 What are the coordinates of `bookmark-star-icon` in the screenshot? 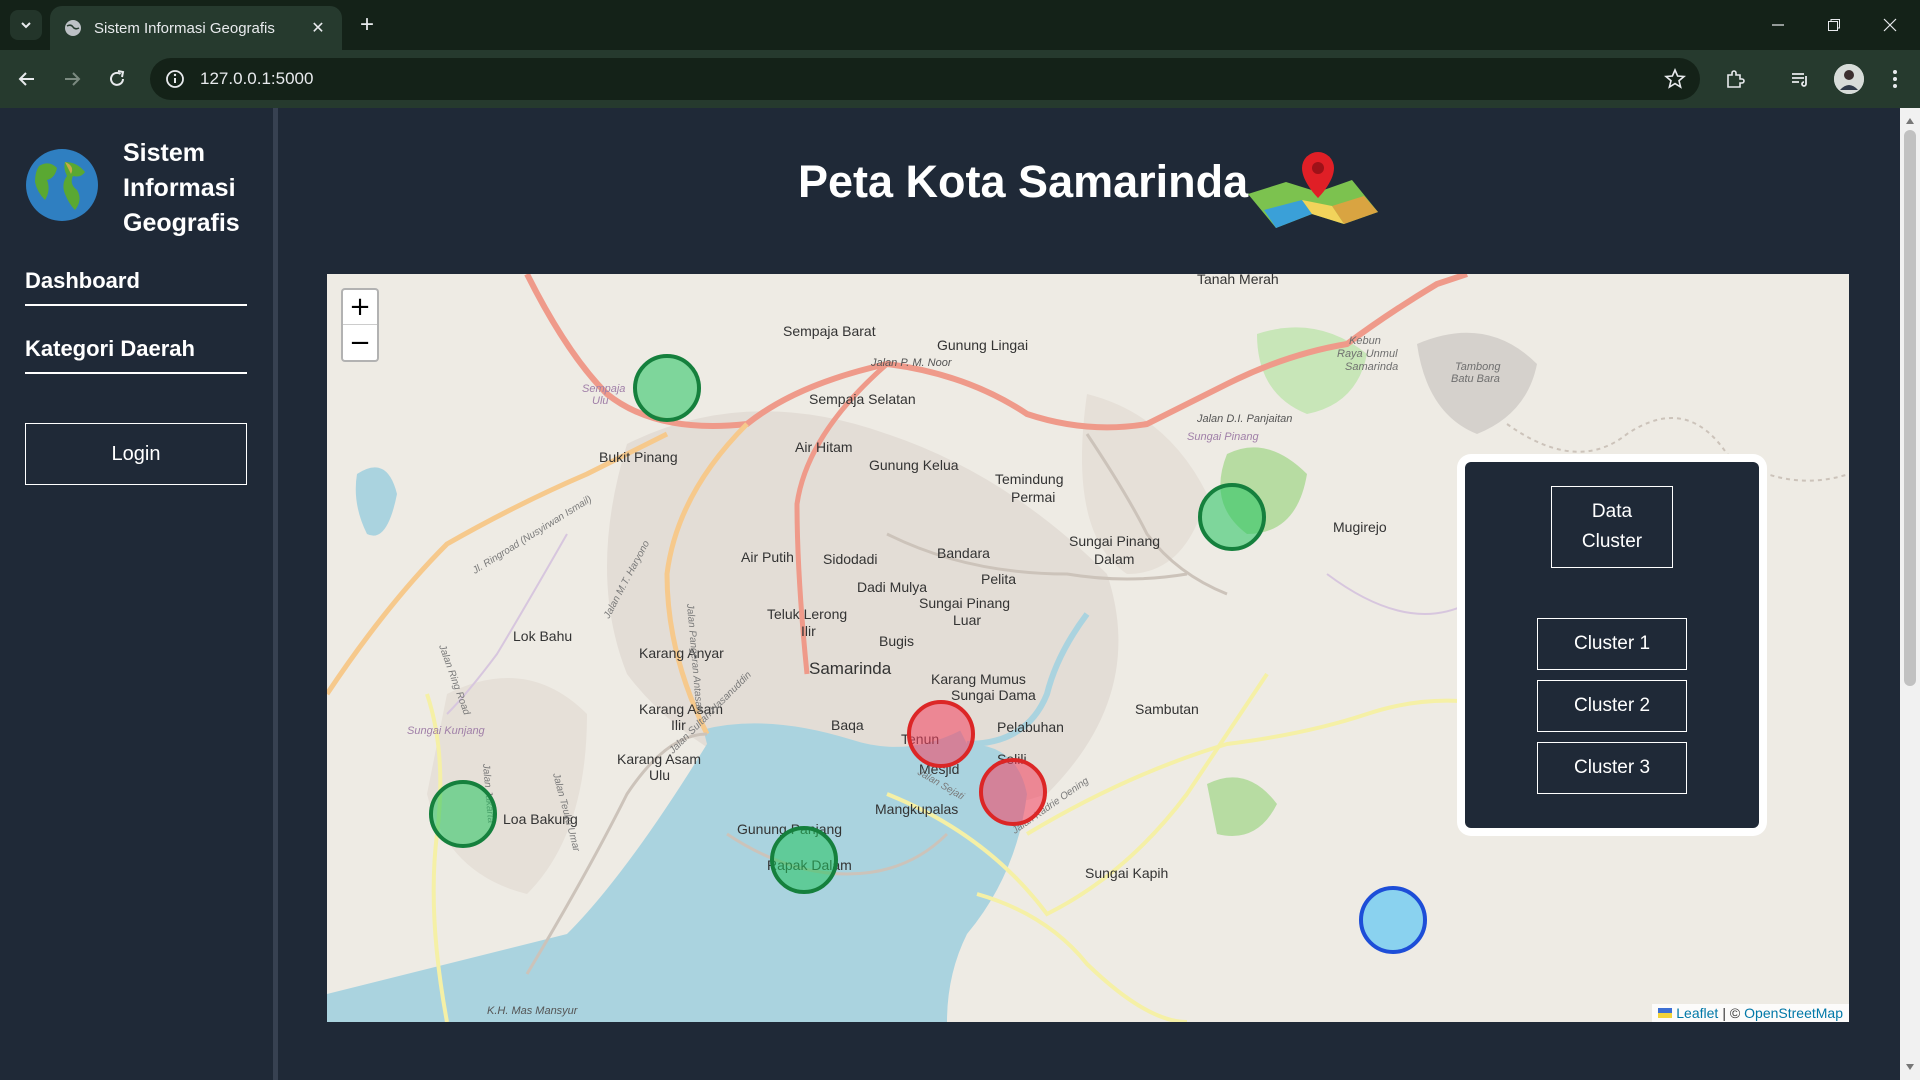 It's located at (1675, 79).